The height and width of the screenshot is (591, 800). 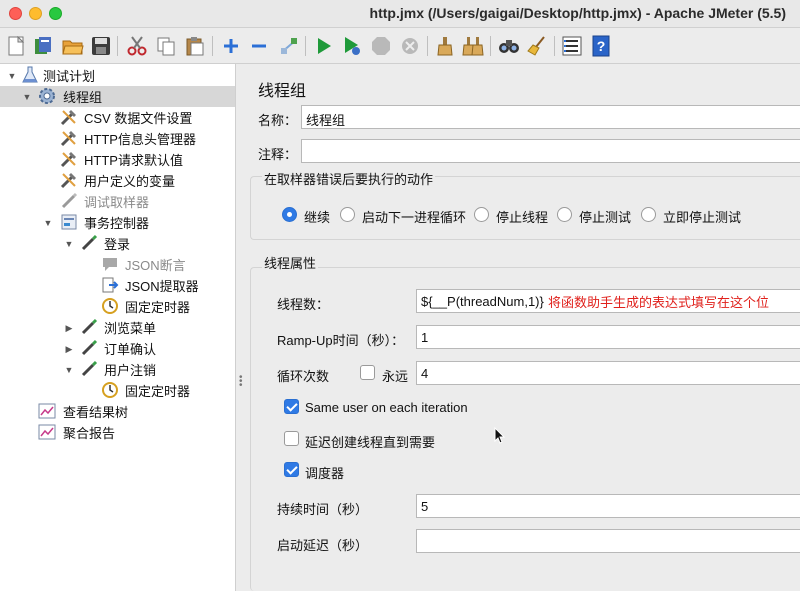 What do you see at coordinates (117, 348) in the screenshot?
I see `tree-item-order-confirm: ▶ 订单确认` at bounding box center [117, 348].